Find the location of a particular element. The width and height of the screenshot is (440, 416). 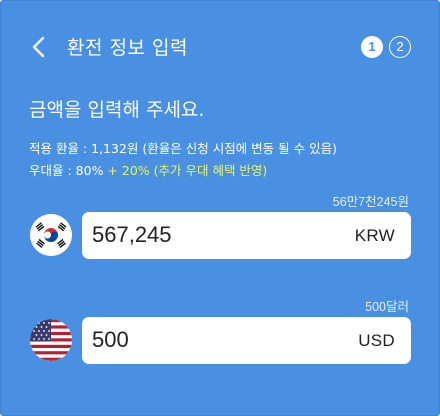

back-button is located at coordinates (40, 47).